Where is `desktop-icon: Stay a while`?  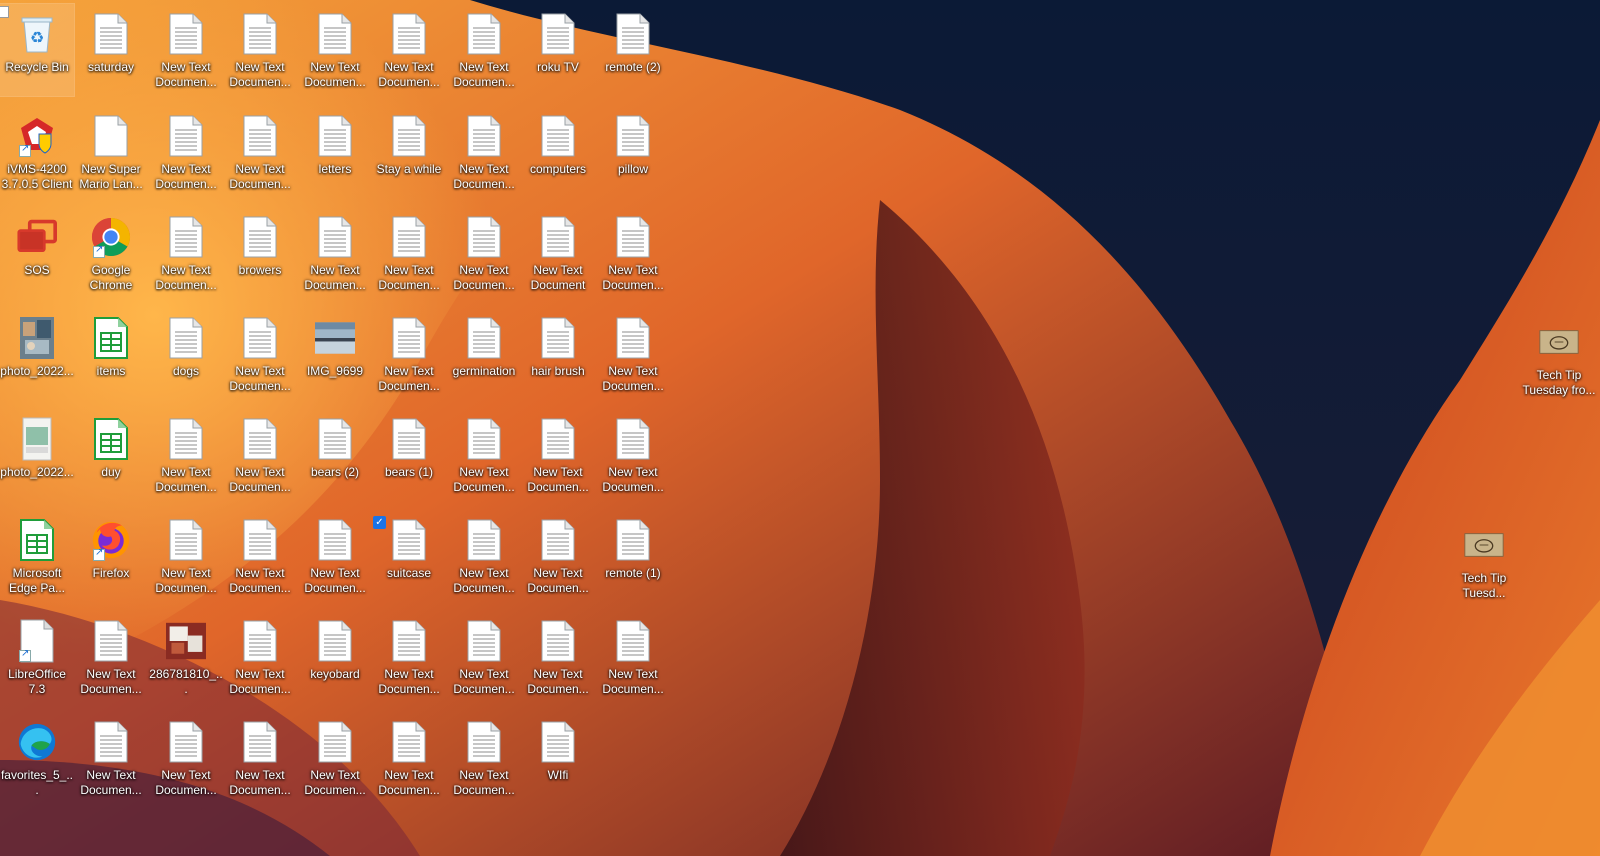
desktop-icon: Stay a while is located at coordinates (409, 152).